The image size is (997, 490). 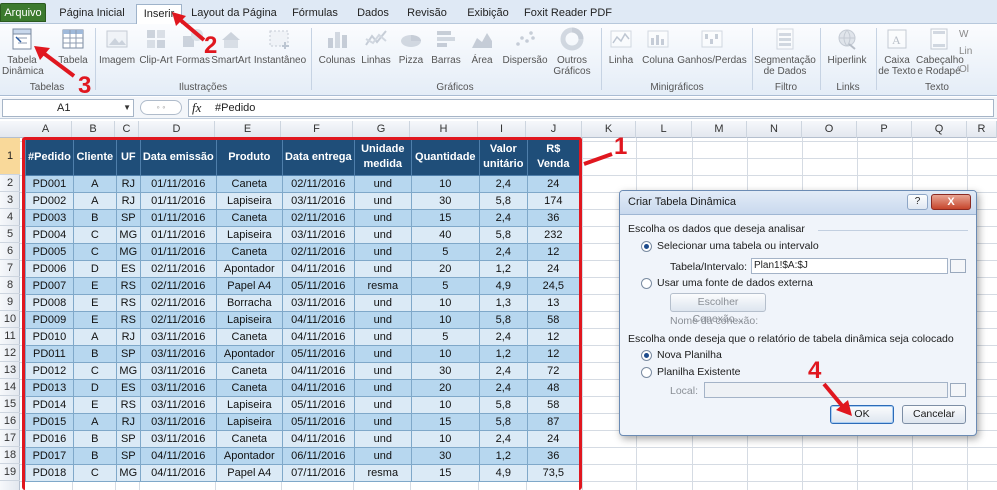 I want to click on wordart-button: W, so click(x=963, y=34).